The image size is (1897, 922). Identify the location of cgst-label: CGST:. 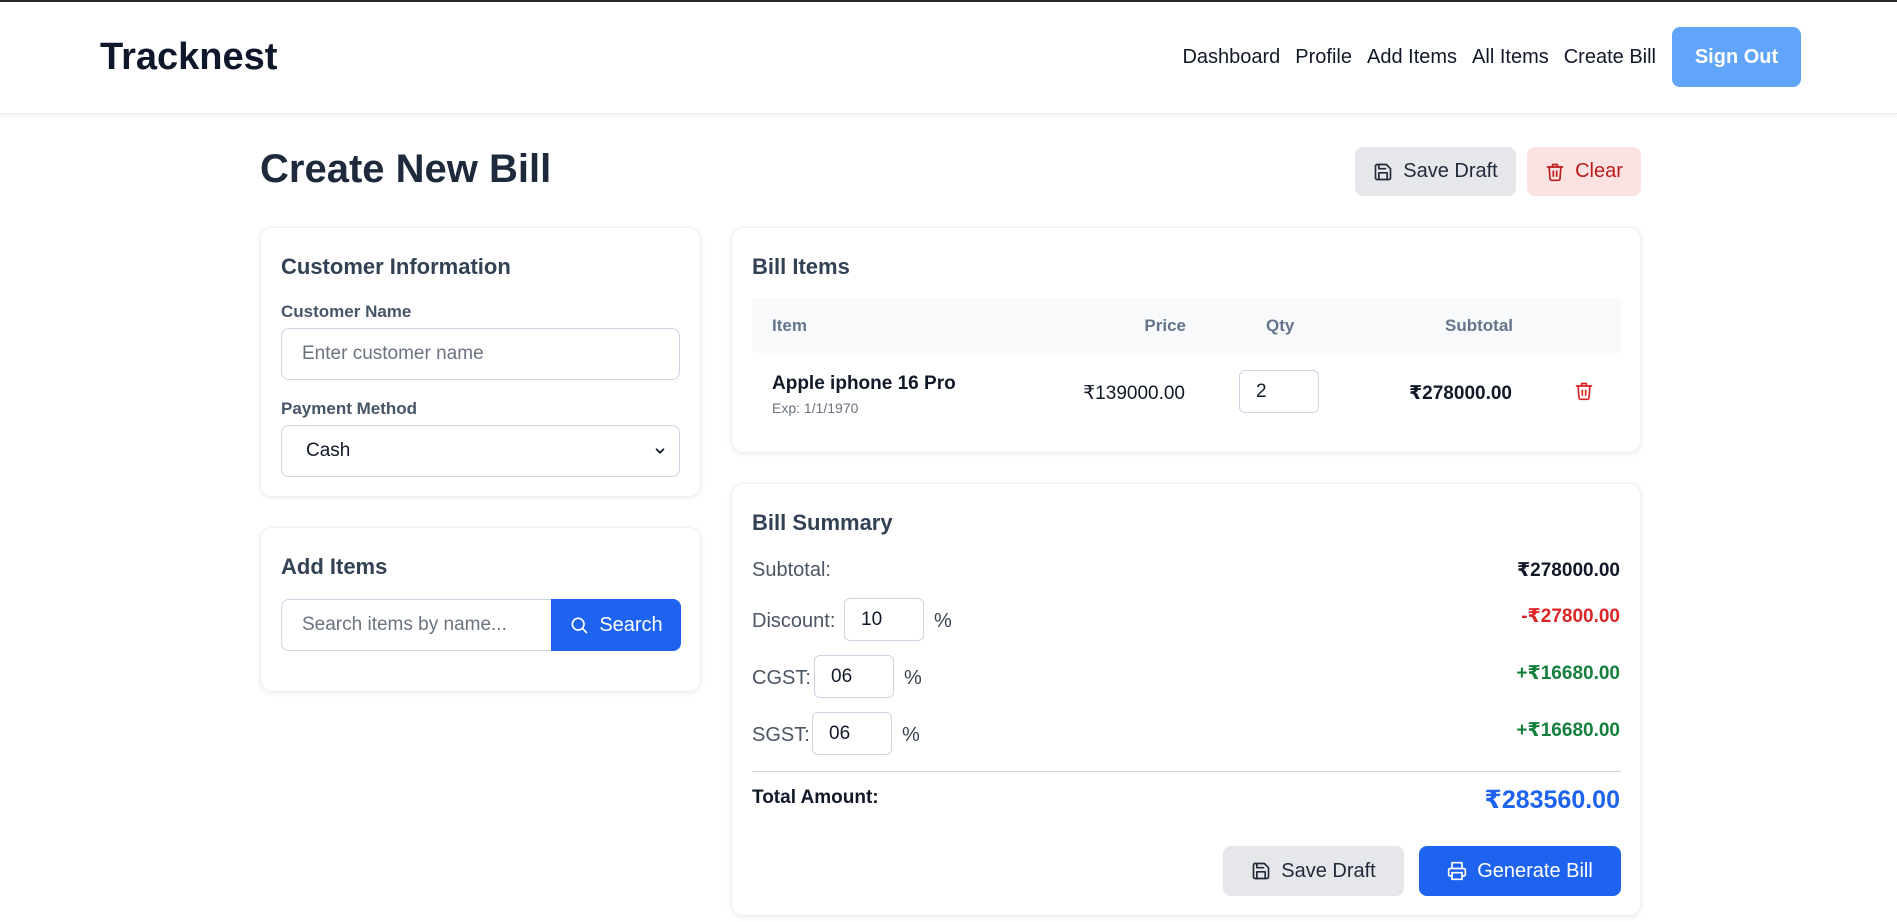
(781, 678).